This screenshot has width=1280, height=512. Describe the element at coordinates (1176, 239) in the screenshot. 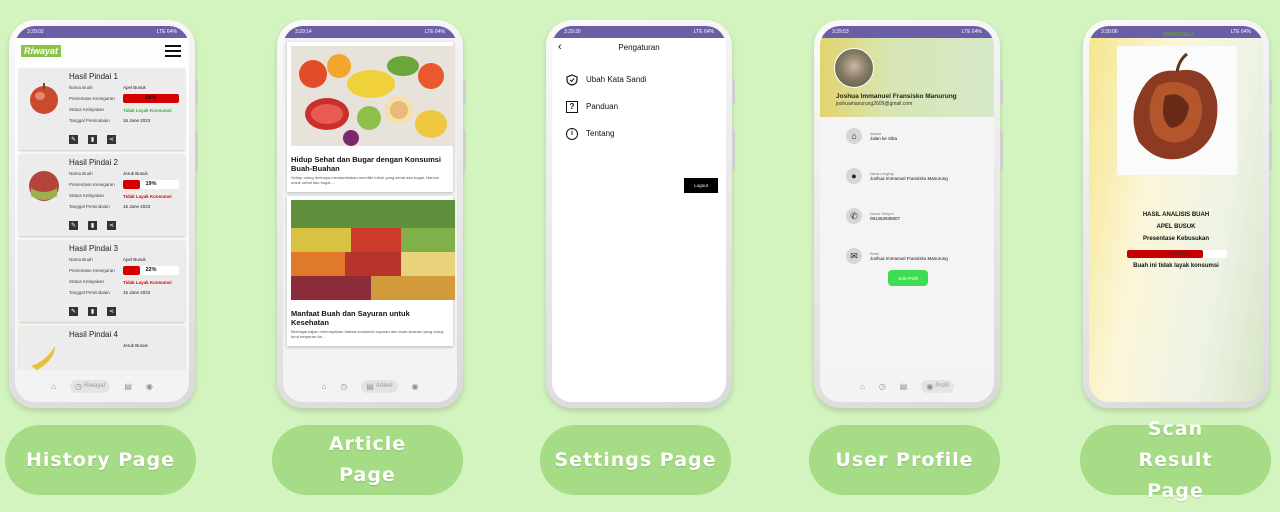

I see `percentage-title: Presentase Kebusukan` at that location.